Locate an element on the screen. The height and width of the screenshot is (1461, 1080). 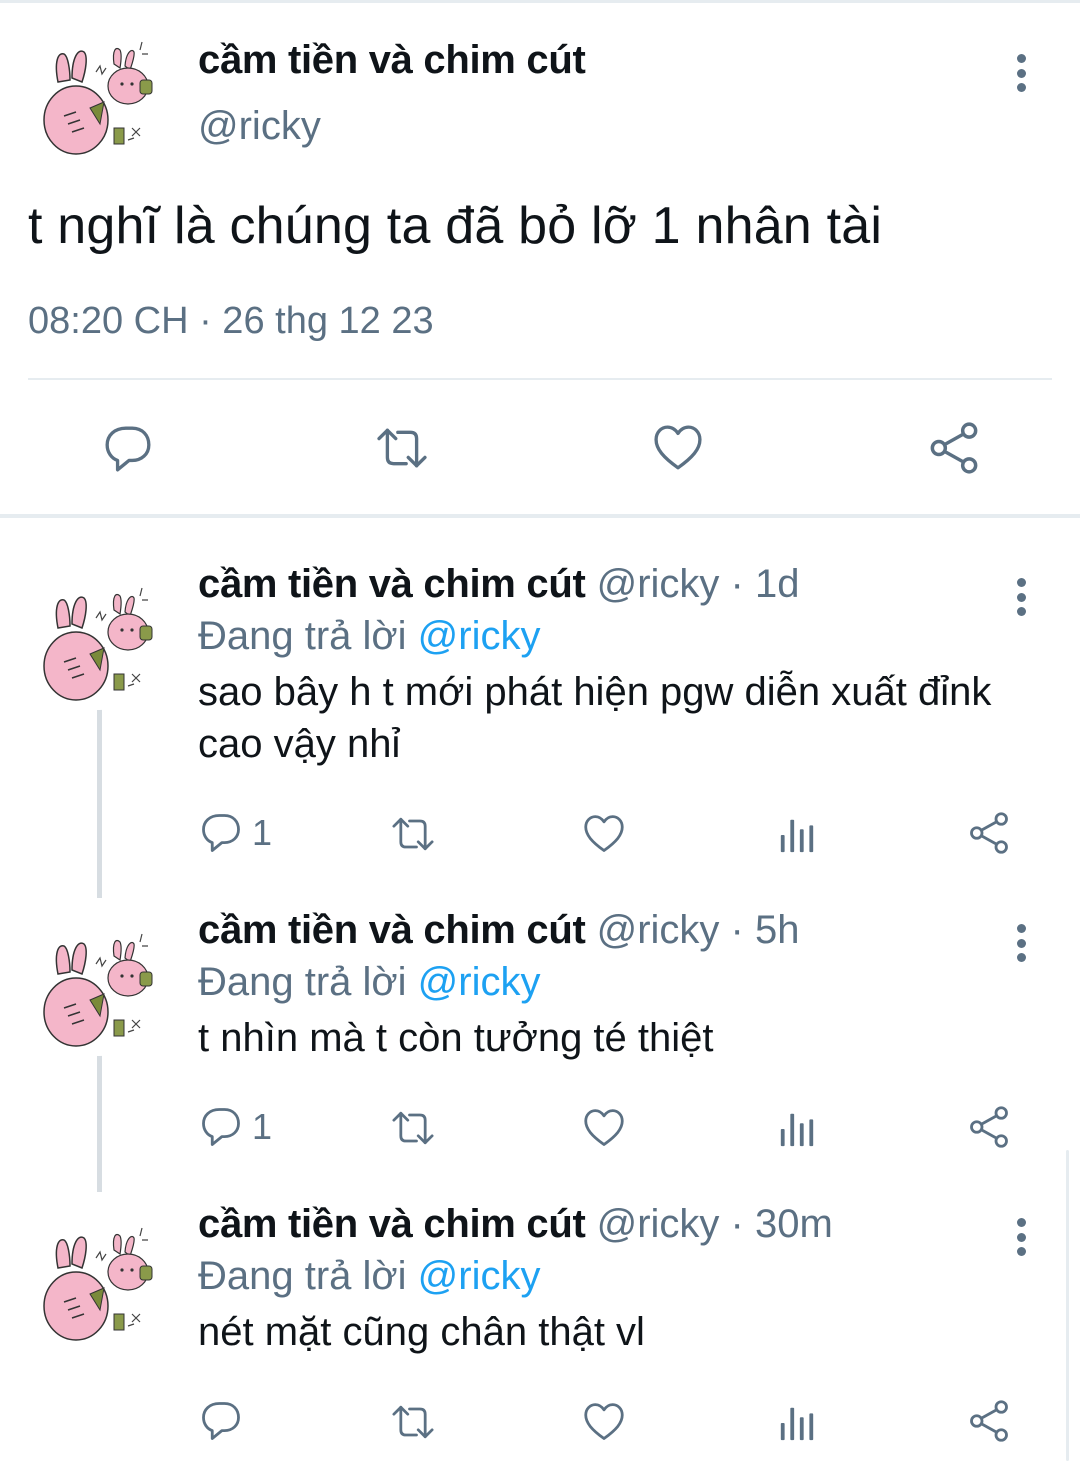
reply-action-bar is located at coordinates (540, 1424).